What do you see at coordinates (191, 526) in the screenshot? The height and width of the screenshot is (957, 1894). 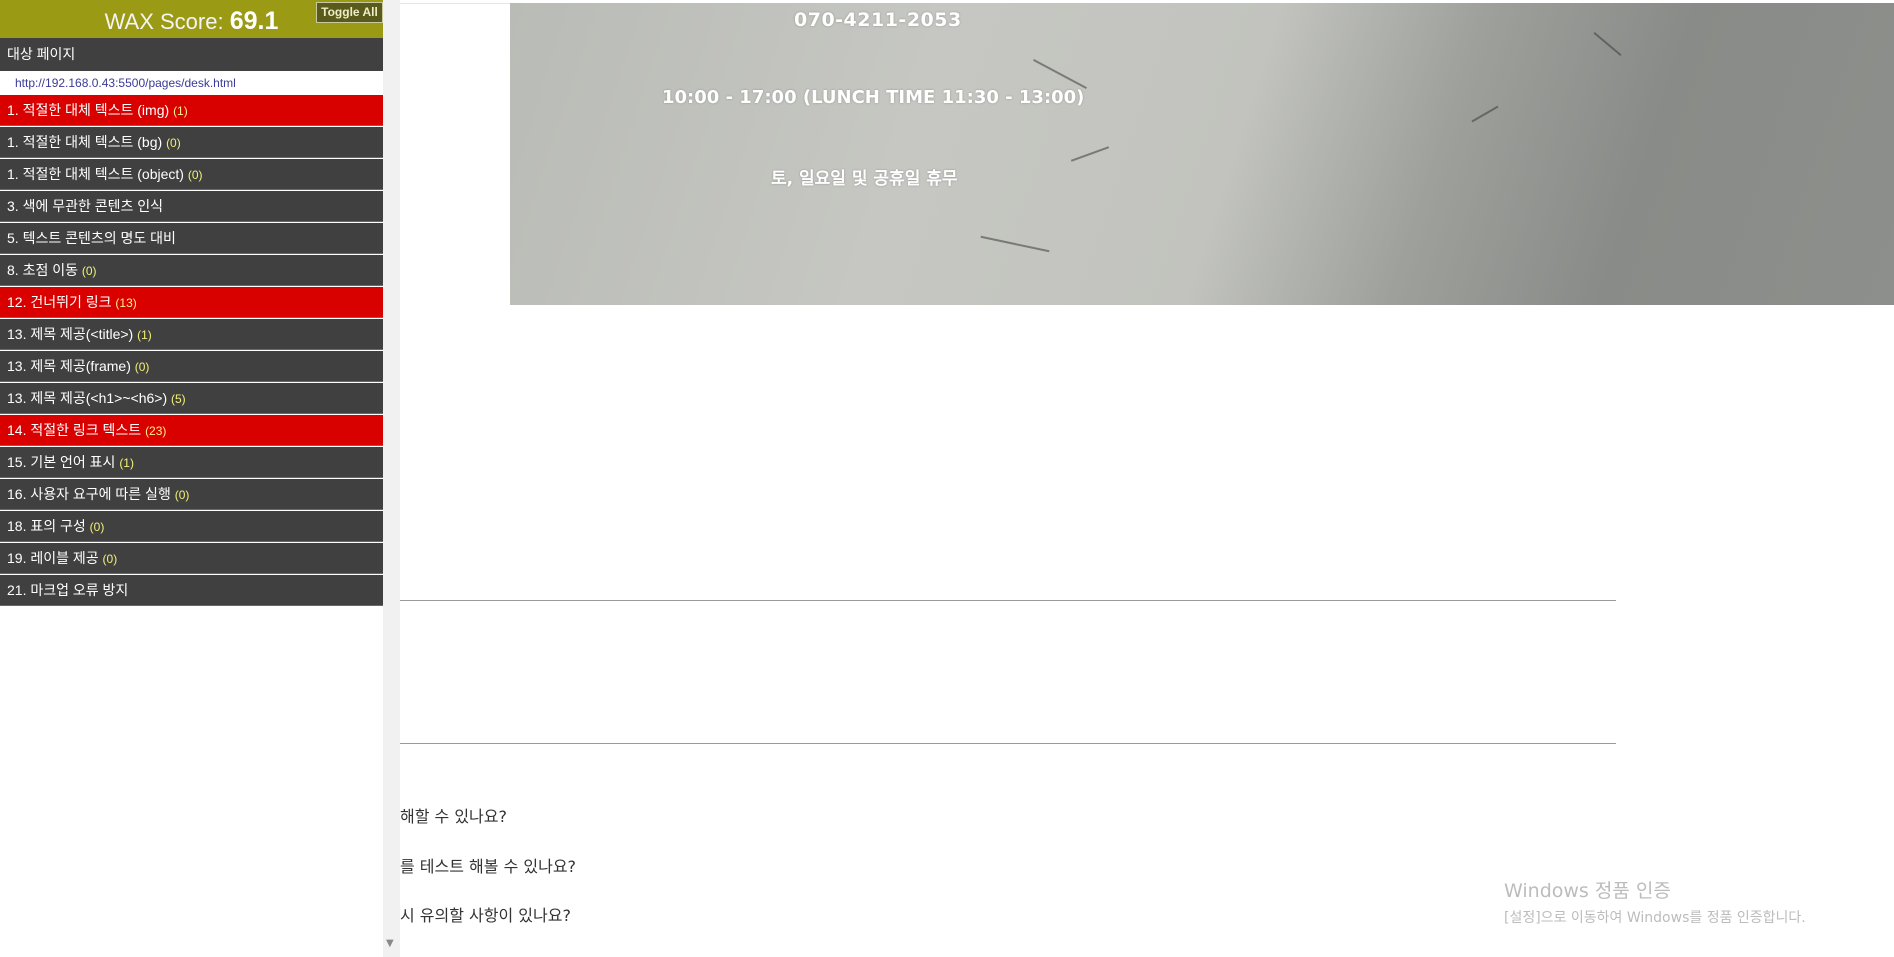 I see `wax-check-item: 18. 표의 구성 (0)` at bounding box center [191, 526].